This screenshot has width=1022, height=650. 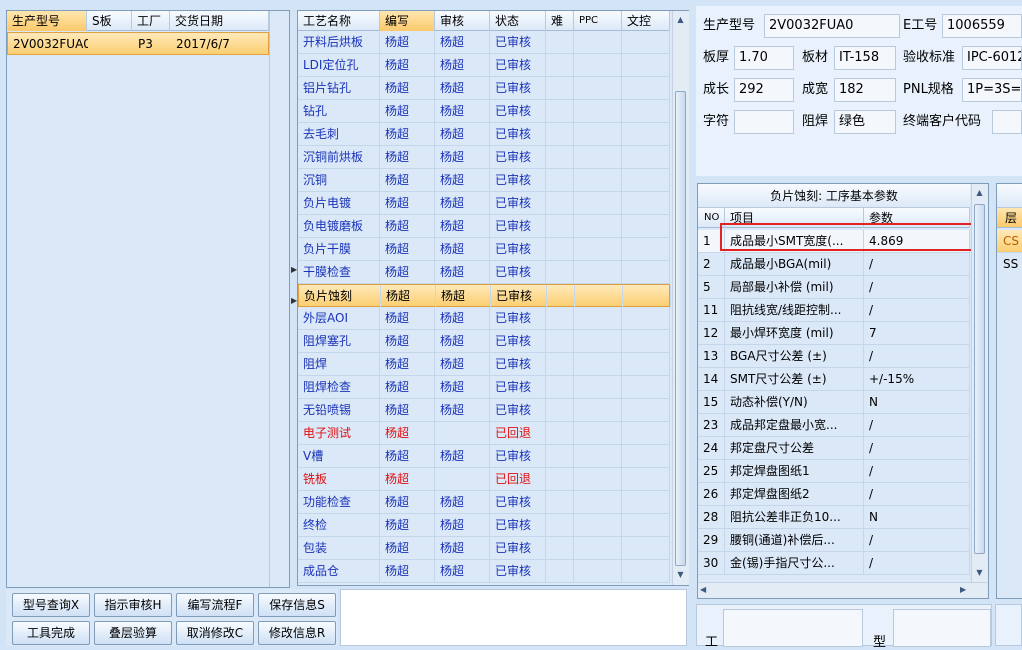 I want to click on table-row: 23 成品邦定盘最小宽... /, so click(x=834, y=425).